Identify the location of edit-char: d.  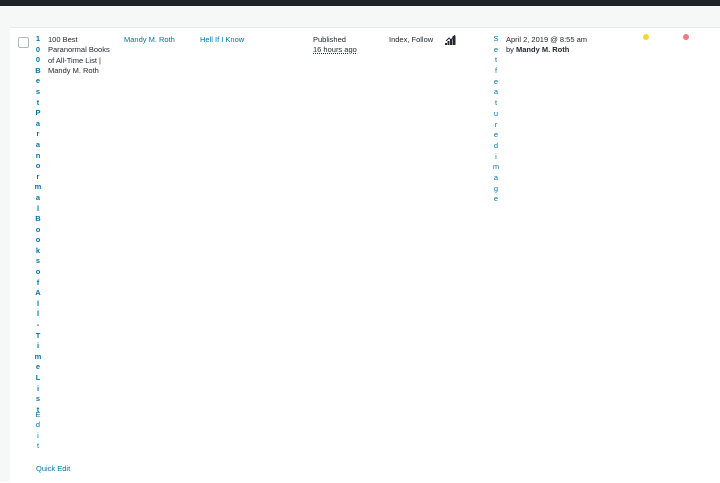
(38, 425).